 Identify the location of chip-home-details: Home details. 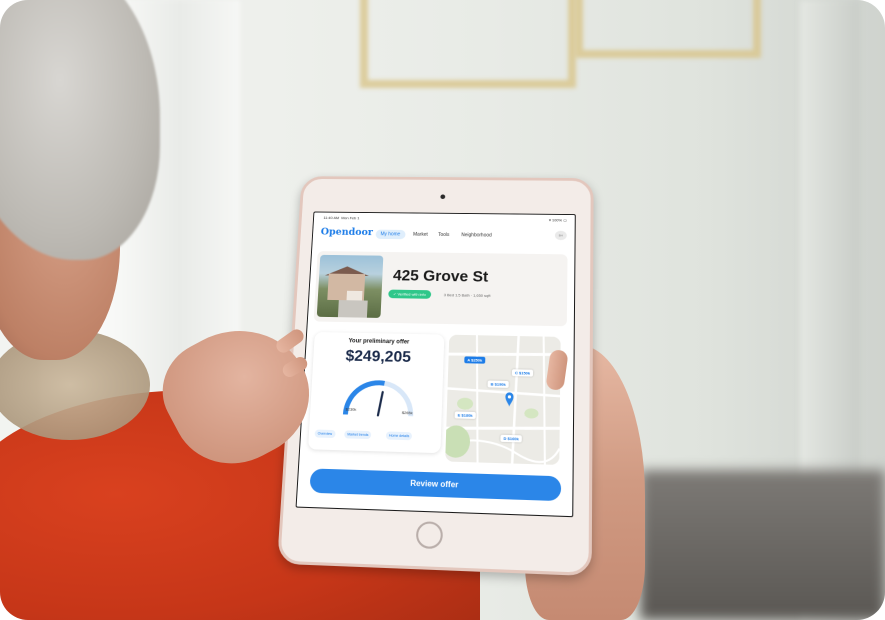
(399, 436).